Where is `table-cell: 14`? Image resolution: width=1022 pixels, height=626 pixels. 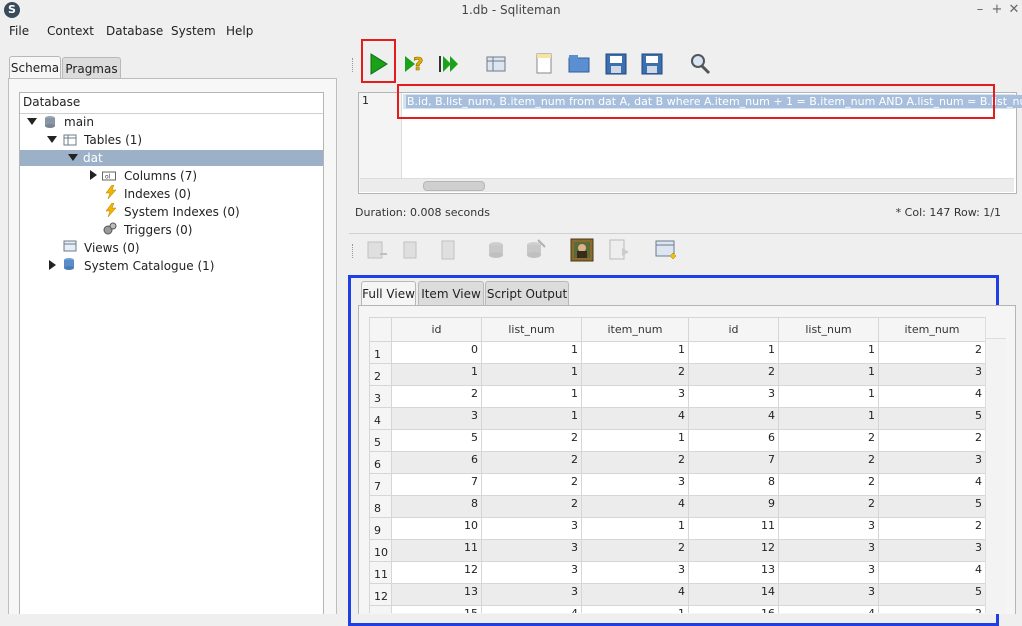
table-cell: 14 is located at coordinates (733, 594).